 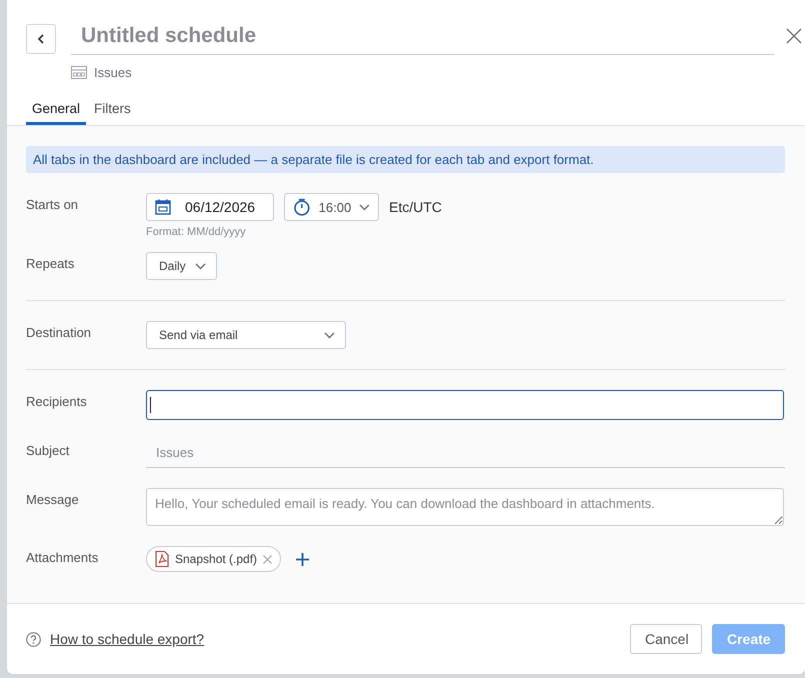 I want to click on field-label: Subject, so click(x=48, y=451).